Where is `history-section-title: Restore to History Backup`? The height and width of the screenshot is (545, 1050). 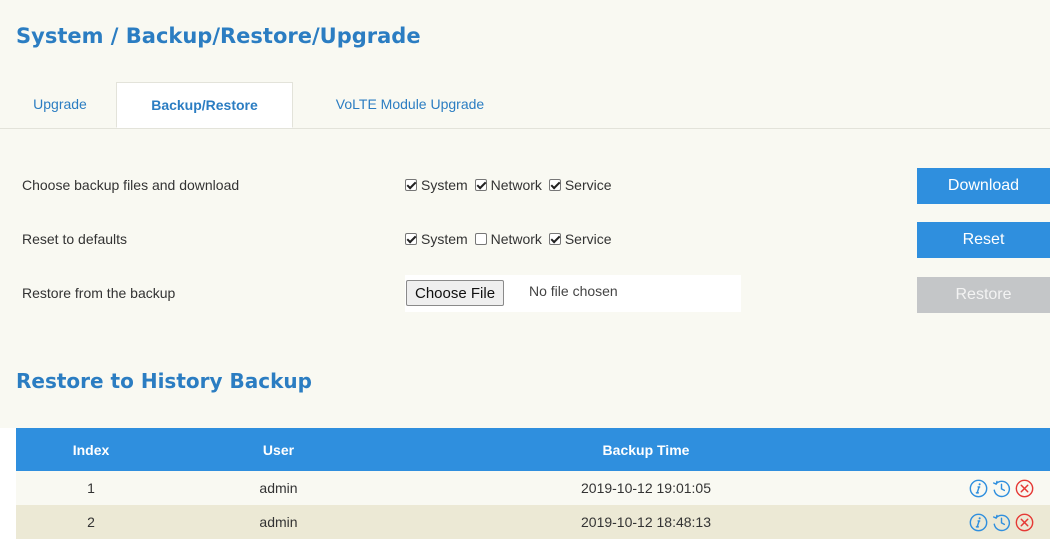
history-section-title: Restore to History Backup is located at coordinates (164, 381).